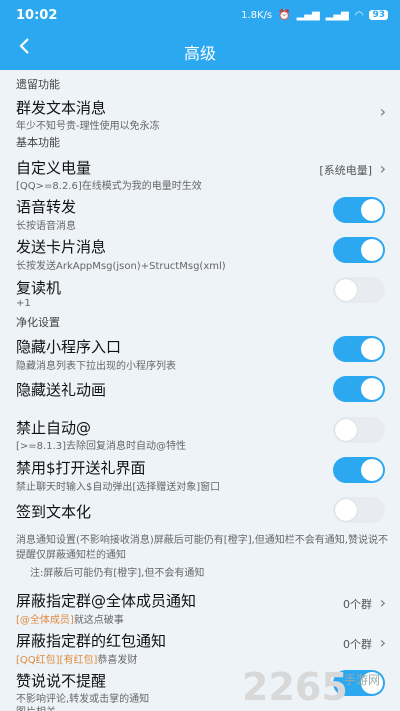  What do you see at coordinates (199, 53) in the screenshot?
I see `page-title: 高级` at bounding box center [199, 53].